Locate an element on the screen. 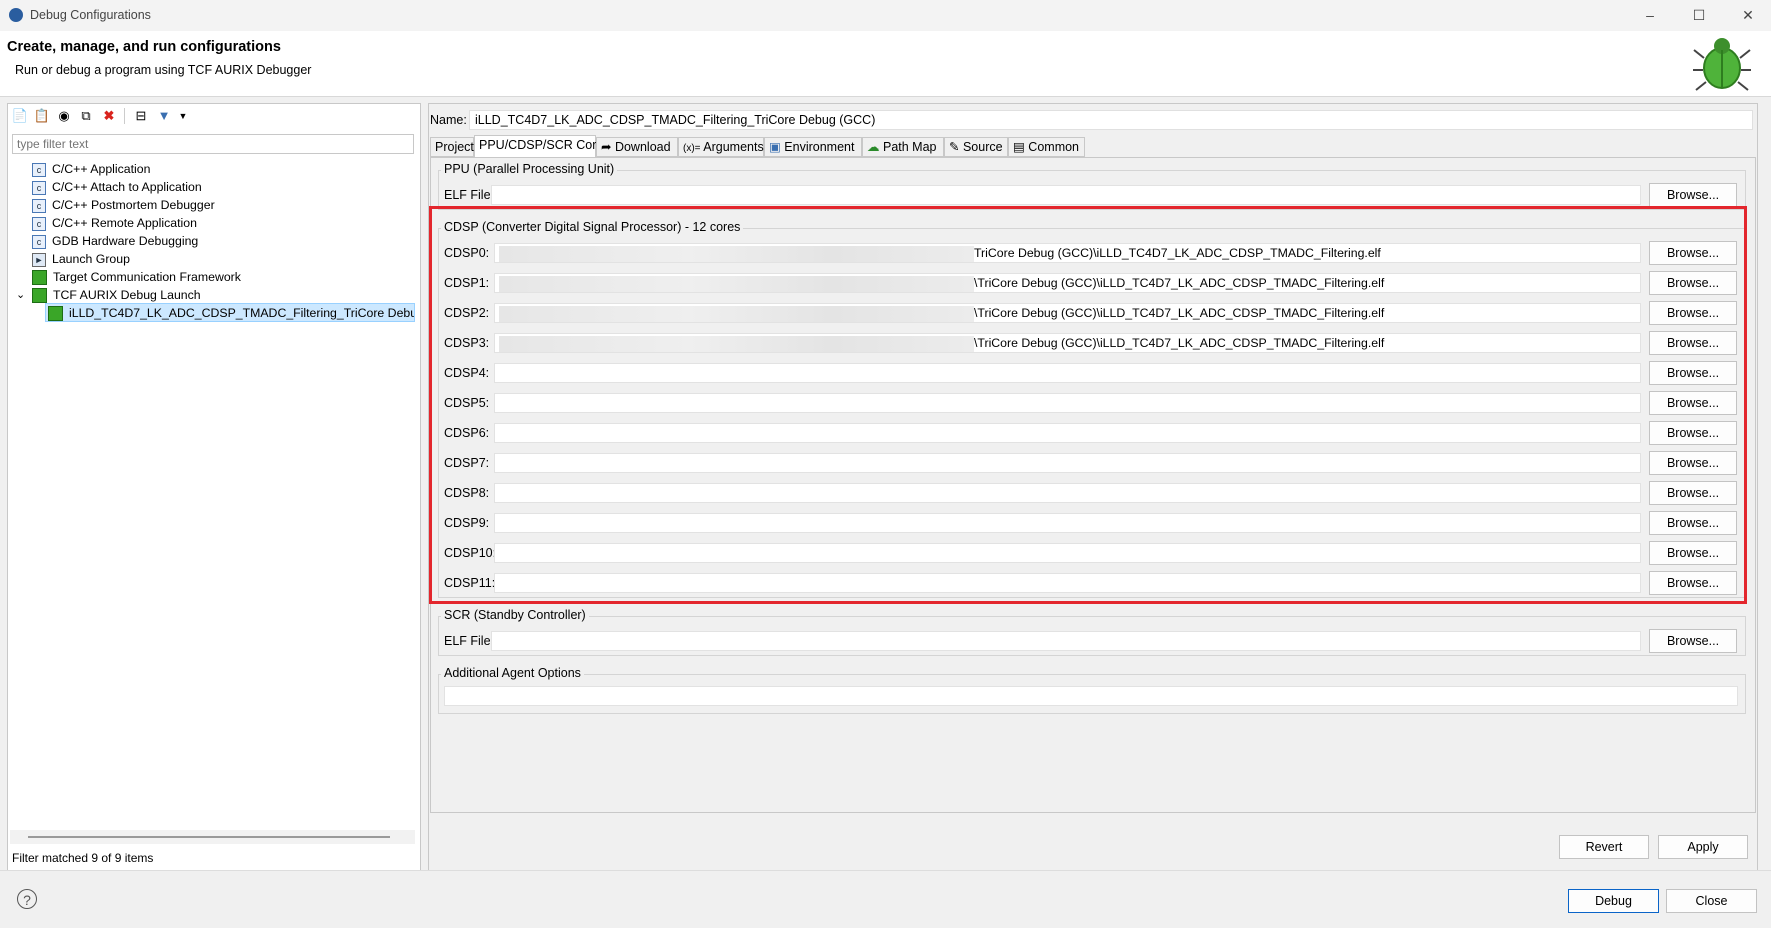 The height and width of the screenshot is (928, 1771). agent-options-field is located at coordinates (1091, 696).